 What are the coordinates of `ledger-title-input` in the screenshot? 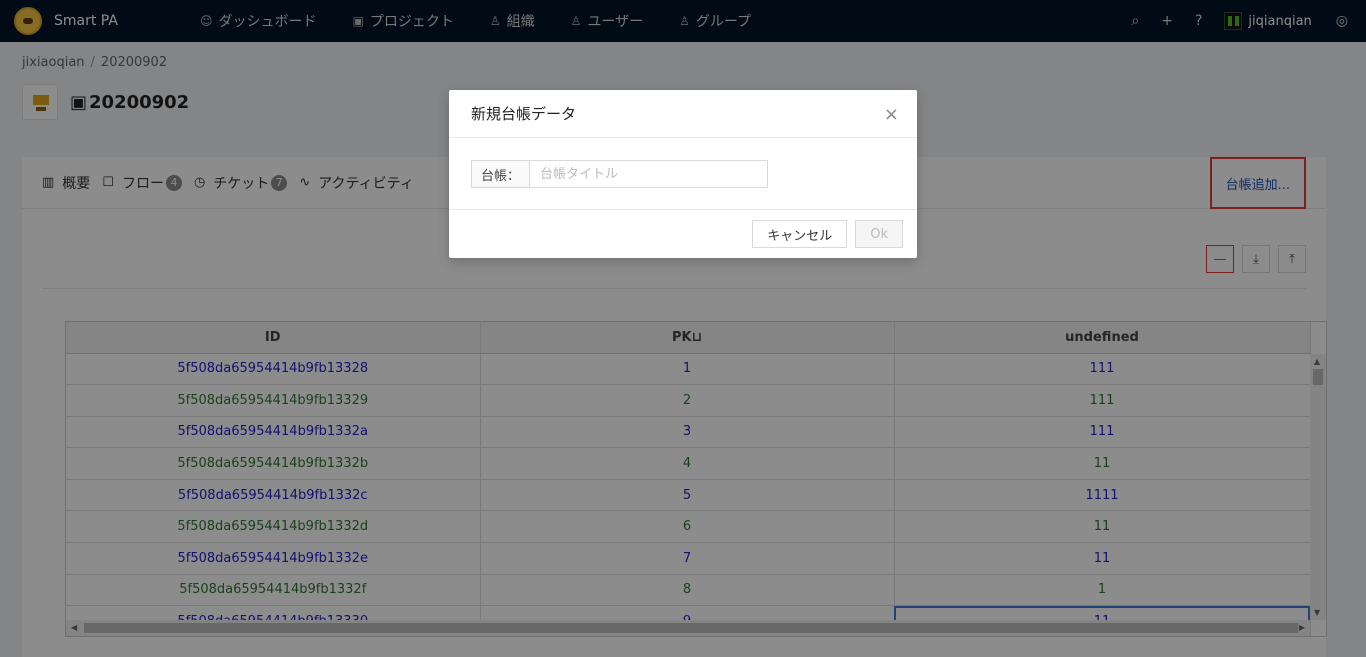 It's located at (649, 174).